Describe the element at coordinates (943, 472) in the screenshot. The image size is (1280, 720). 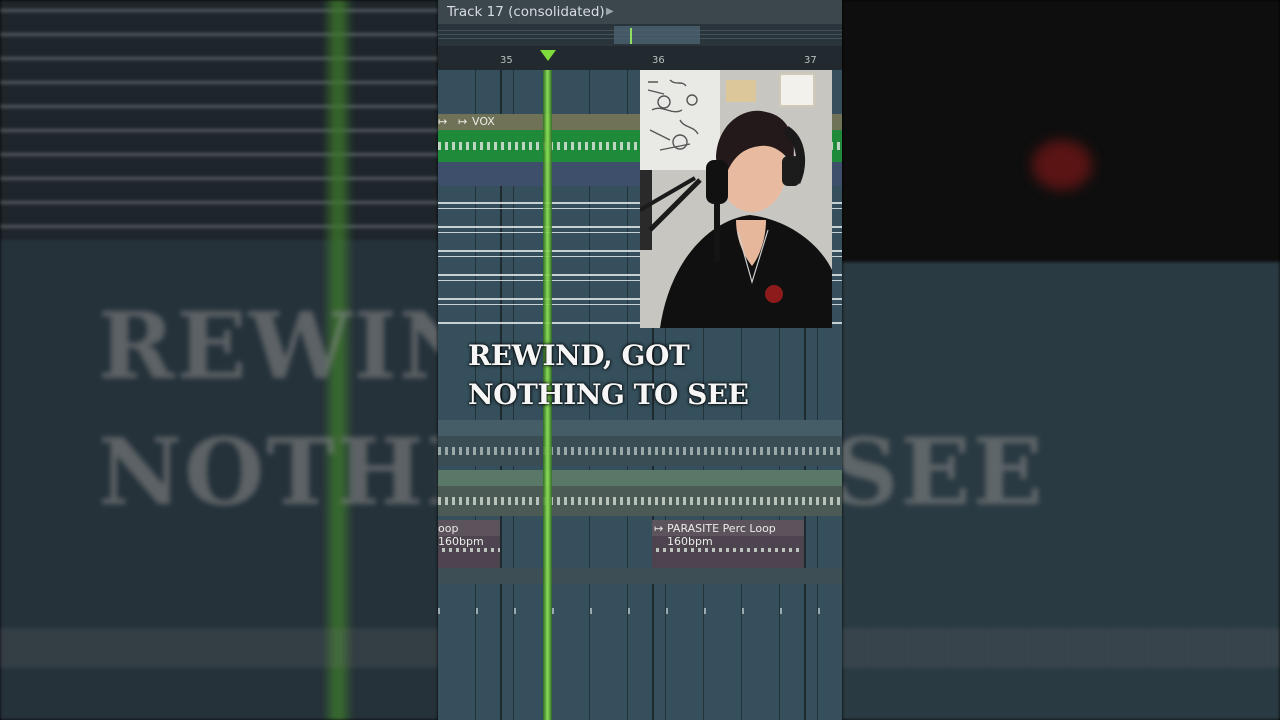
I see `bg-lyric-line2-end: SEE` at that location.